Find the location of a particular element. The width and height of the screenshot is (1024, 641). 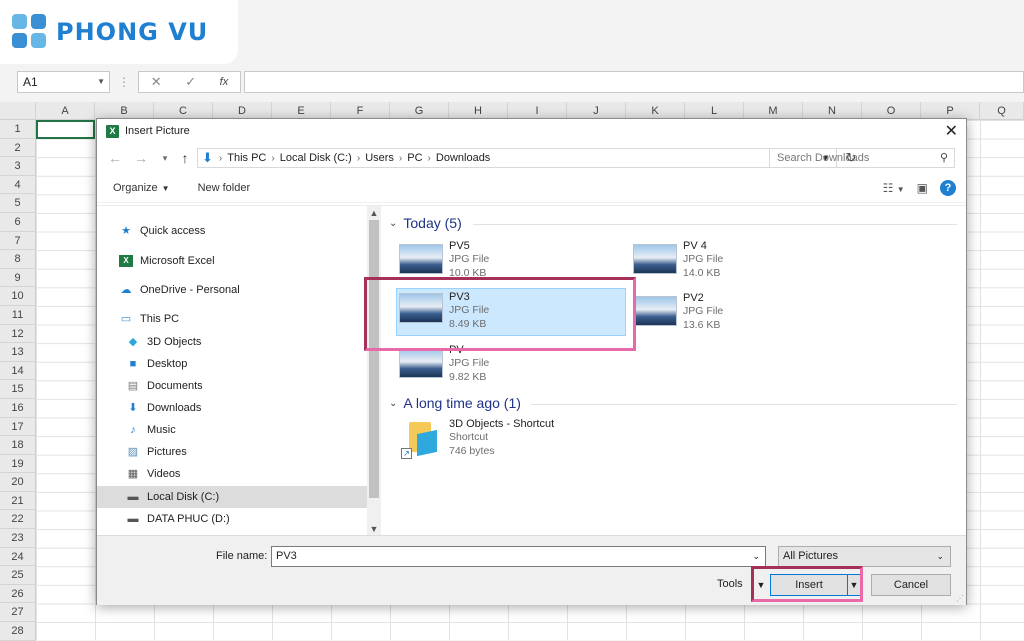

recent-chevron-icon: ▾ is located at coordinates (165, 158).